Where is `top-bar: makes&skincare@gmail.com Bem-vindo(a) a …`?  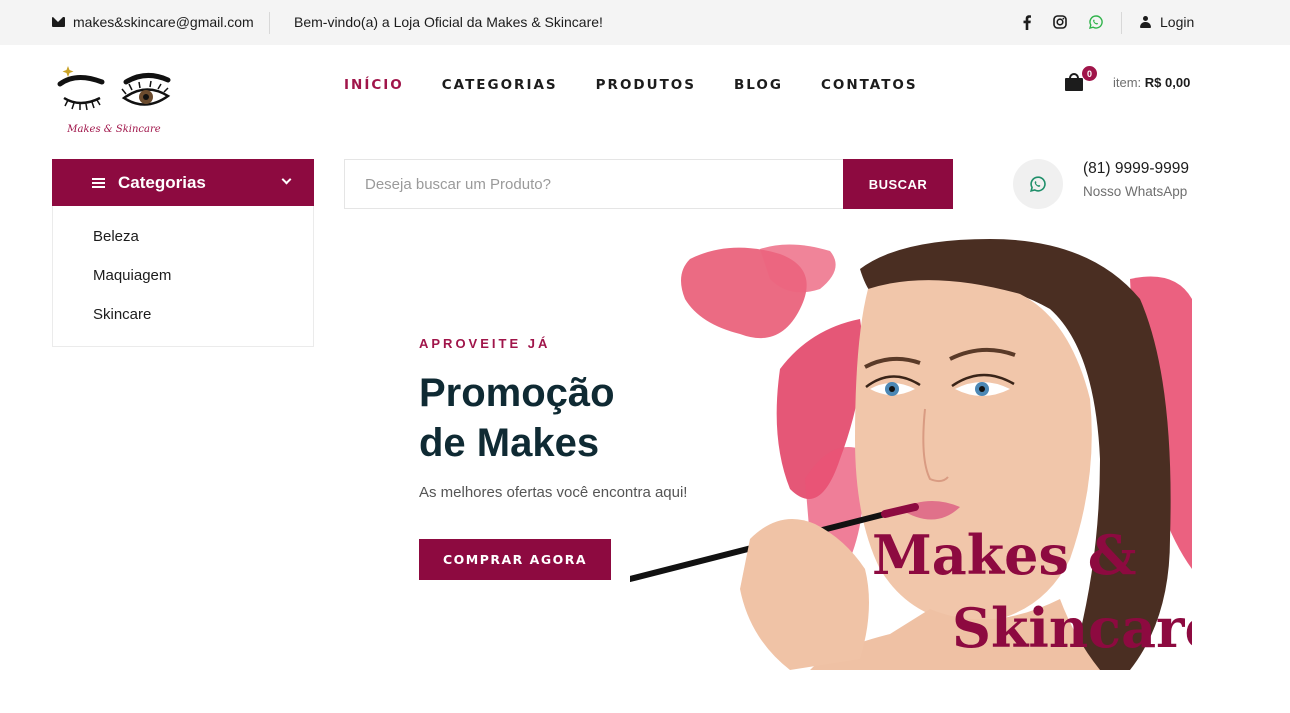 top-bar: makes&skincare@gmail.com Bem-vindo(a) a … is located at coordinates (645, 22).